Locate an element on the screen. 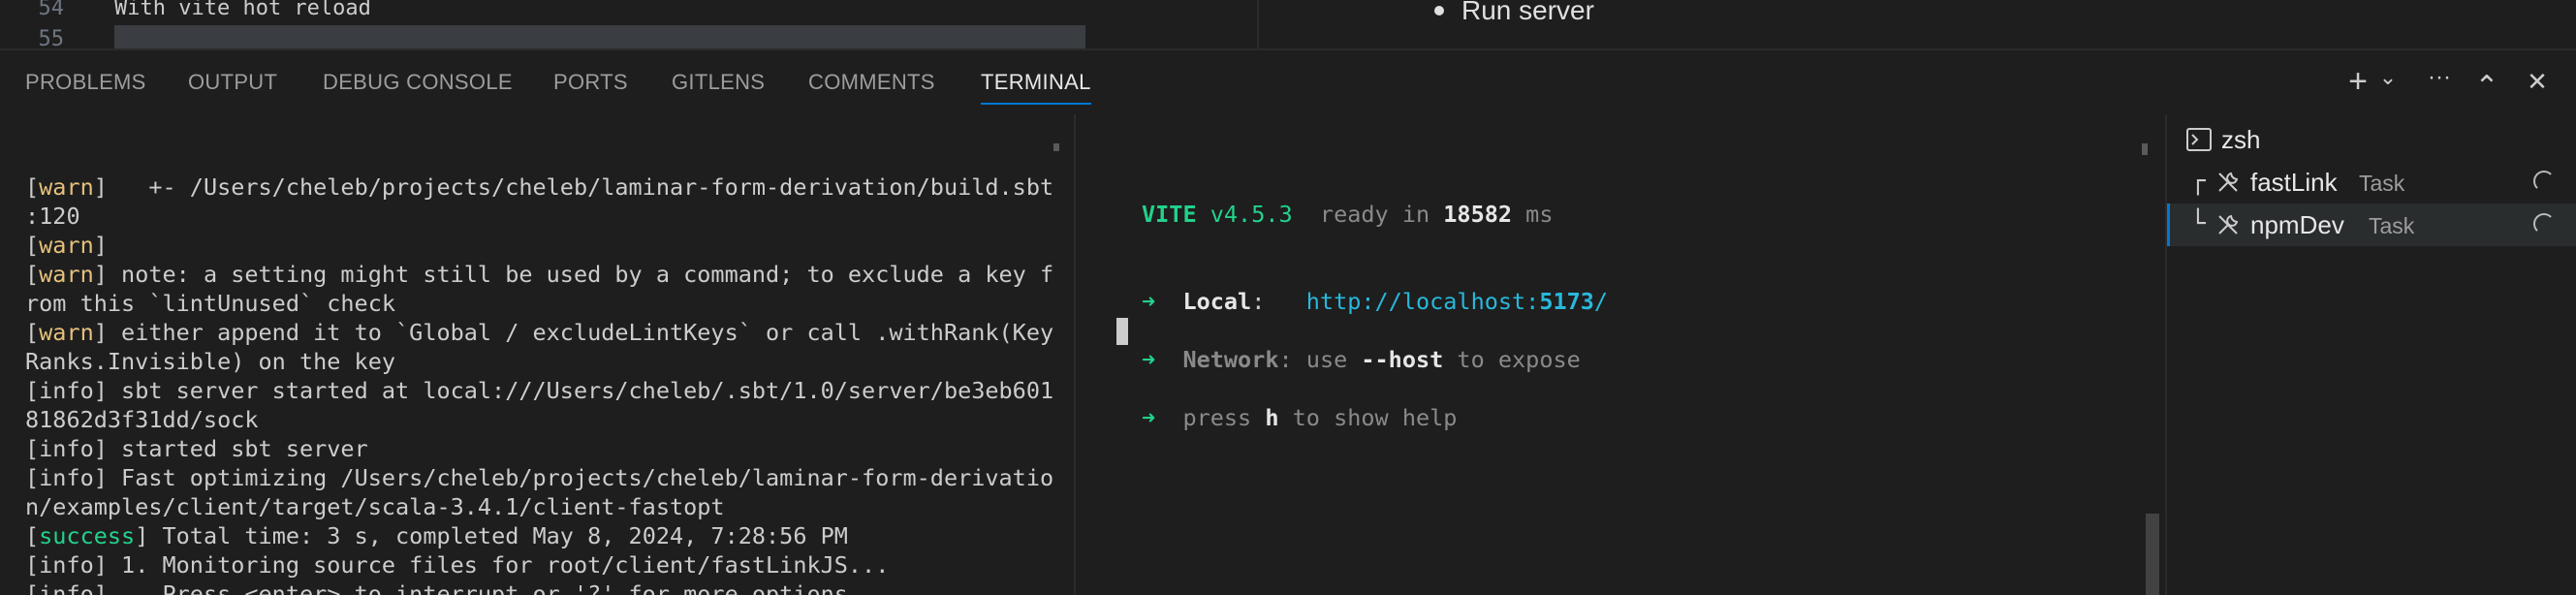 The height and width of the screenshot is (595, 2576). help-text: press is located at coordinates (1224, 418).